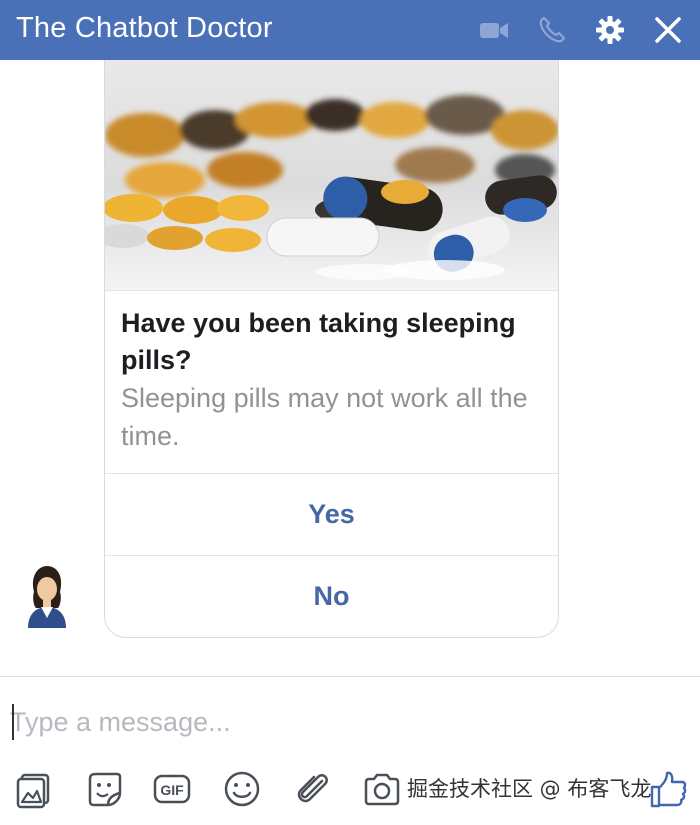  I want to click on card-title: Have you been taking sleeping pills?, so click(318, 341).